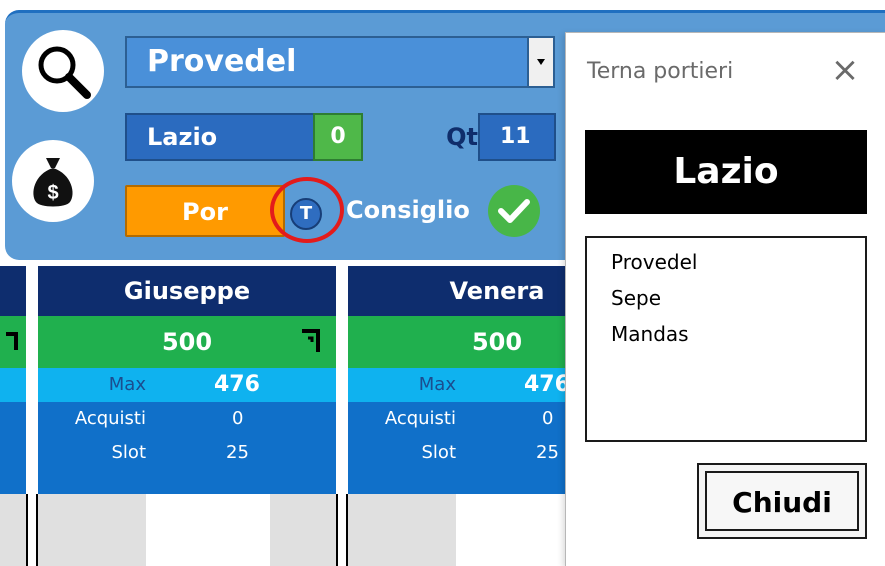  I want to click on goalkeeper-list: Provedel Sepe Mandas, so click(726, 339).